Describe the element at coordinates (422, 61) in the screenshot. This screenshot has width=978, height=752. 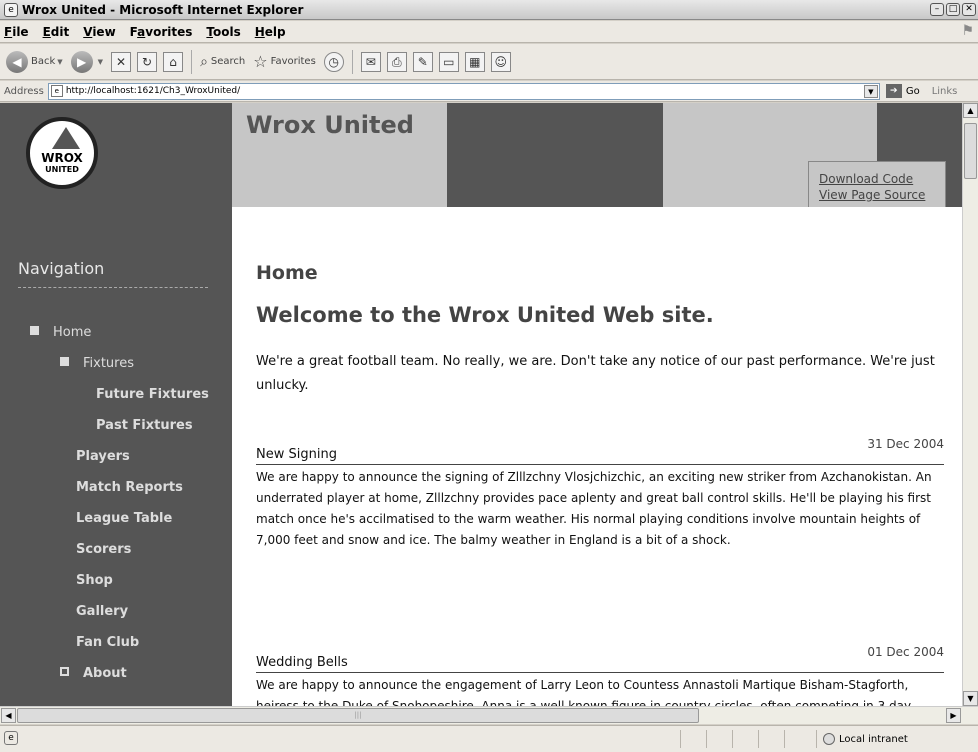
I see `edit-icon: ✎` at that location.